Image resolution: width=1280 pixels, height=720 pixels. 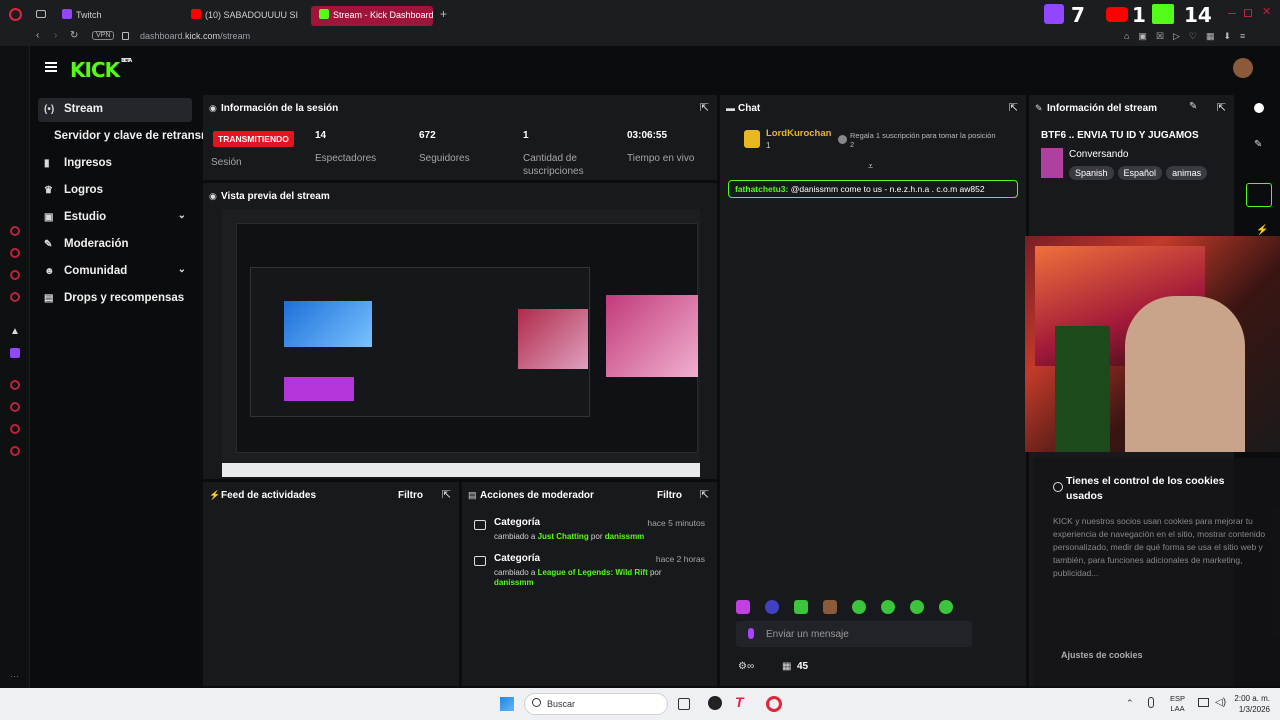 I want to click on volume-icon: ◁), so click(x=1220, y=702).